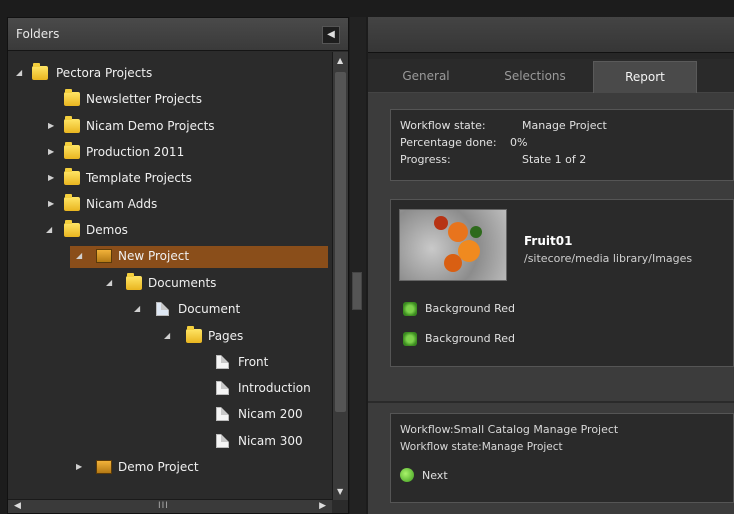 The image size is (734, 514). Describe the element at coordinates (357, 291) in the screenshot. I see `splitter-handle` at that location.